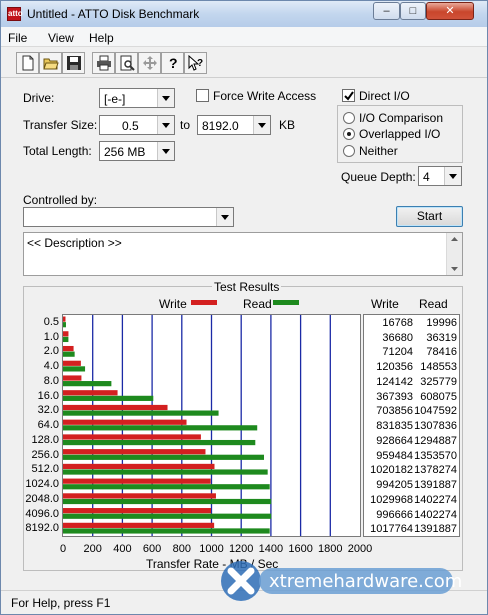  What do you see at coordinates (400, 134) in the screenshot?
I see `overlapped-io-label: Overlapped I/O` at bounding box center [400, 134].